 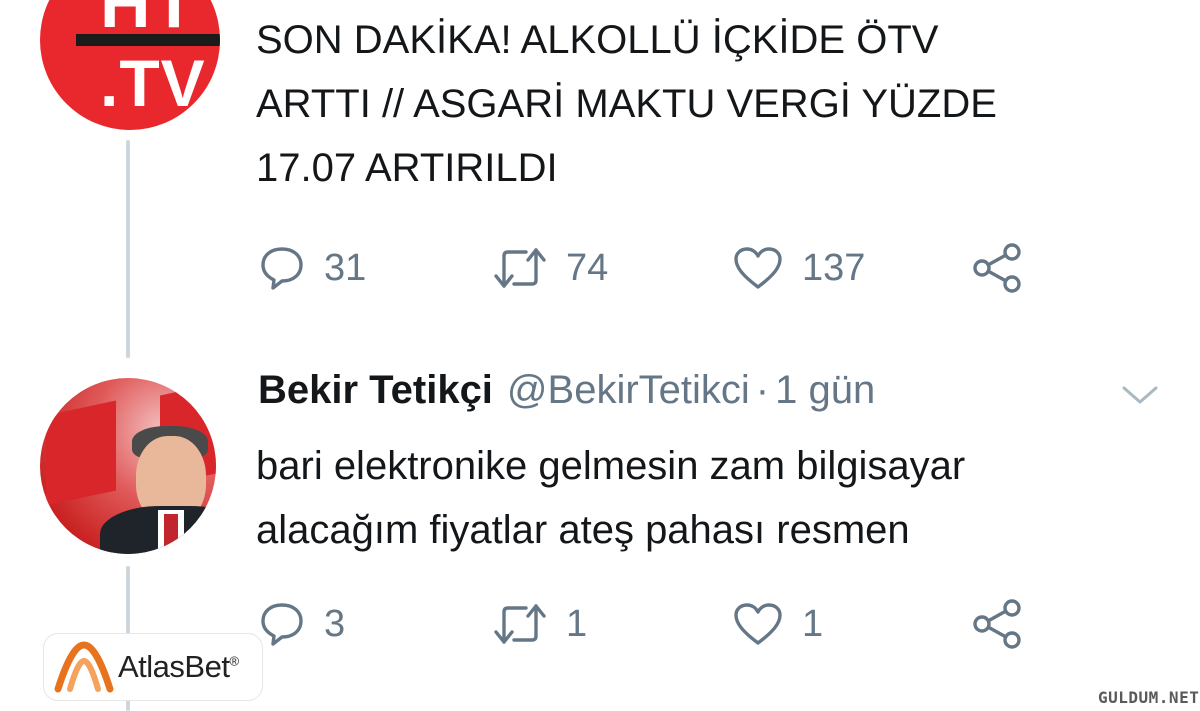 What do you see at coordinates (84, 667) in the screenshot?
I see `atlasbet-logo-icon` at bounding box center [84, 667].